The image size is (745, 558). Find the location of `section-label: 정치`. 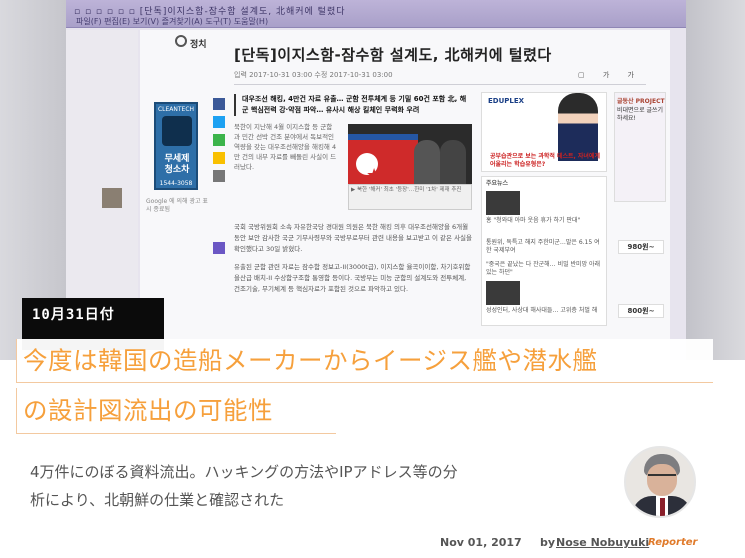

section-label: 정치 is located at coordinates (198, 45).